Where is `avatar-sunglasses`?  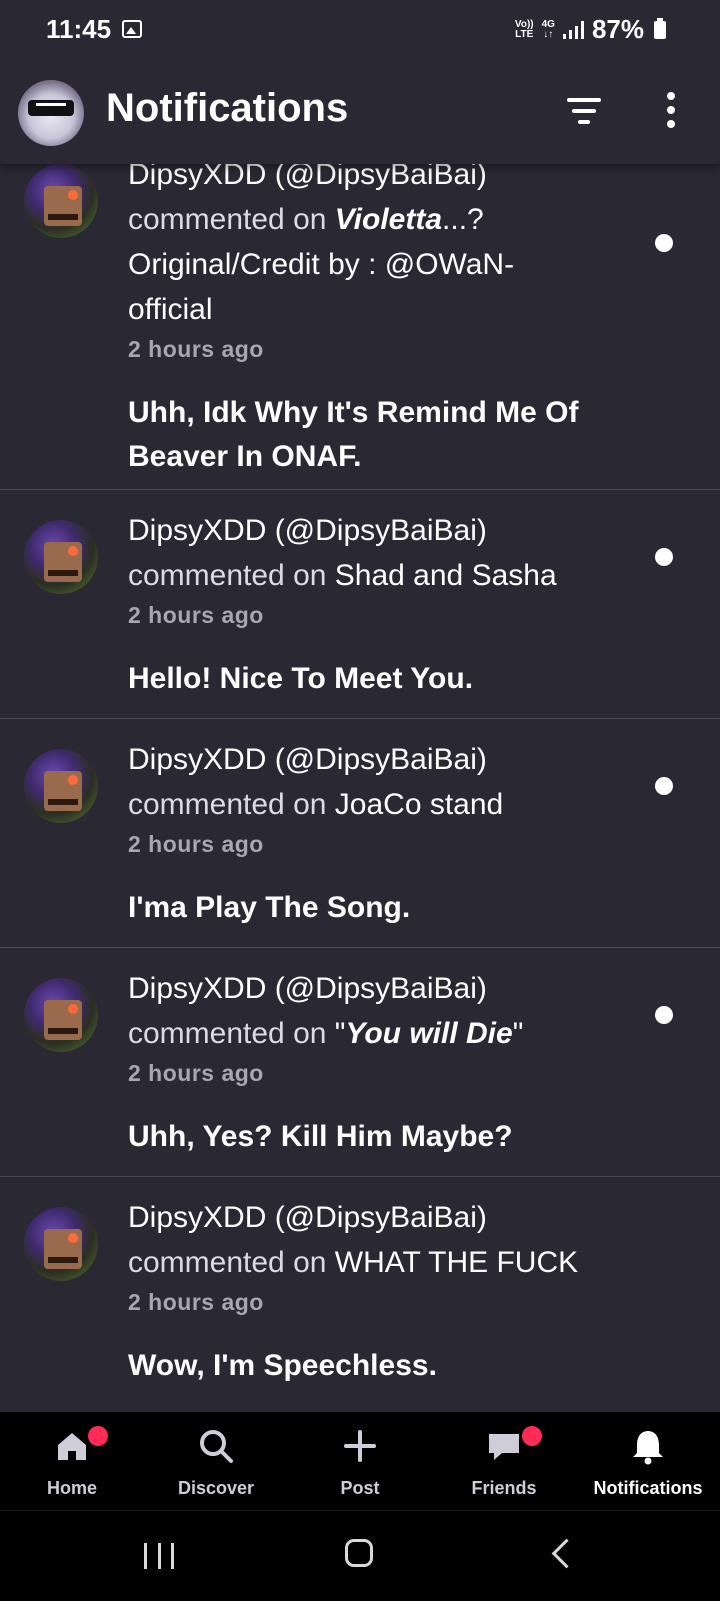
avatar-sunglasses is located at coordinates (51, 108).